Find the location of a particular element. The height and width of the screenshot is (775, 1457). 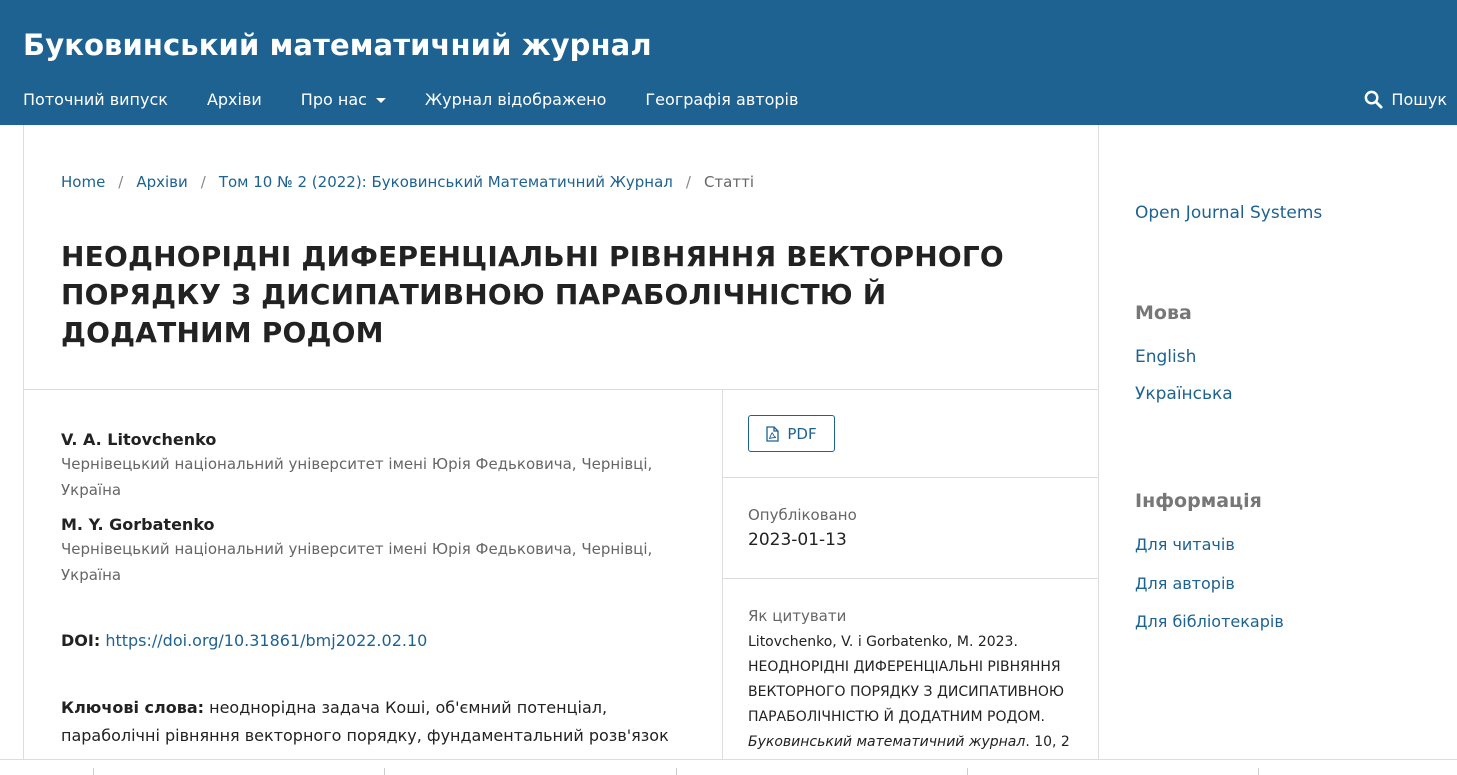

language-english: English is located at coordinates (1165, 357).